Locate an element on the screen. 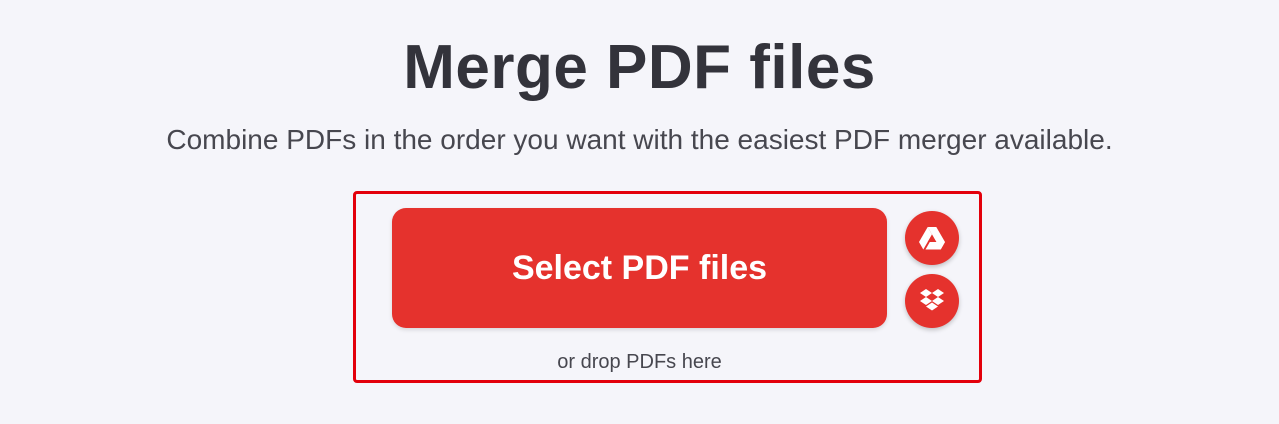  dropbox-icon is located at coordinates (932, 301).